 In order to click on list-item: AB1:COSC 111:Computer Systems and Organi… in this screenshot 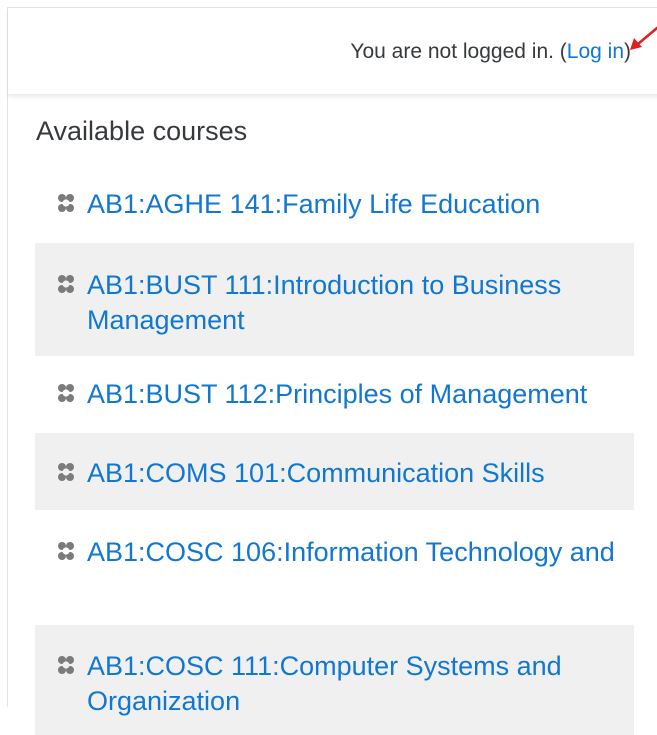, I will do `click(334, 680)`.